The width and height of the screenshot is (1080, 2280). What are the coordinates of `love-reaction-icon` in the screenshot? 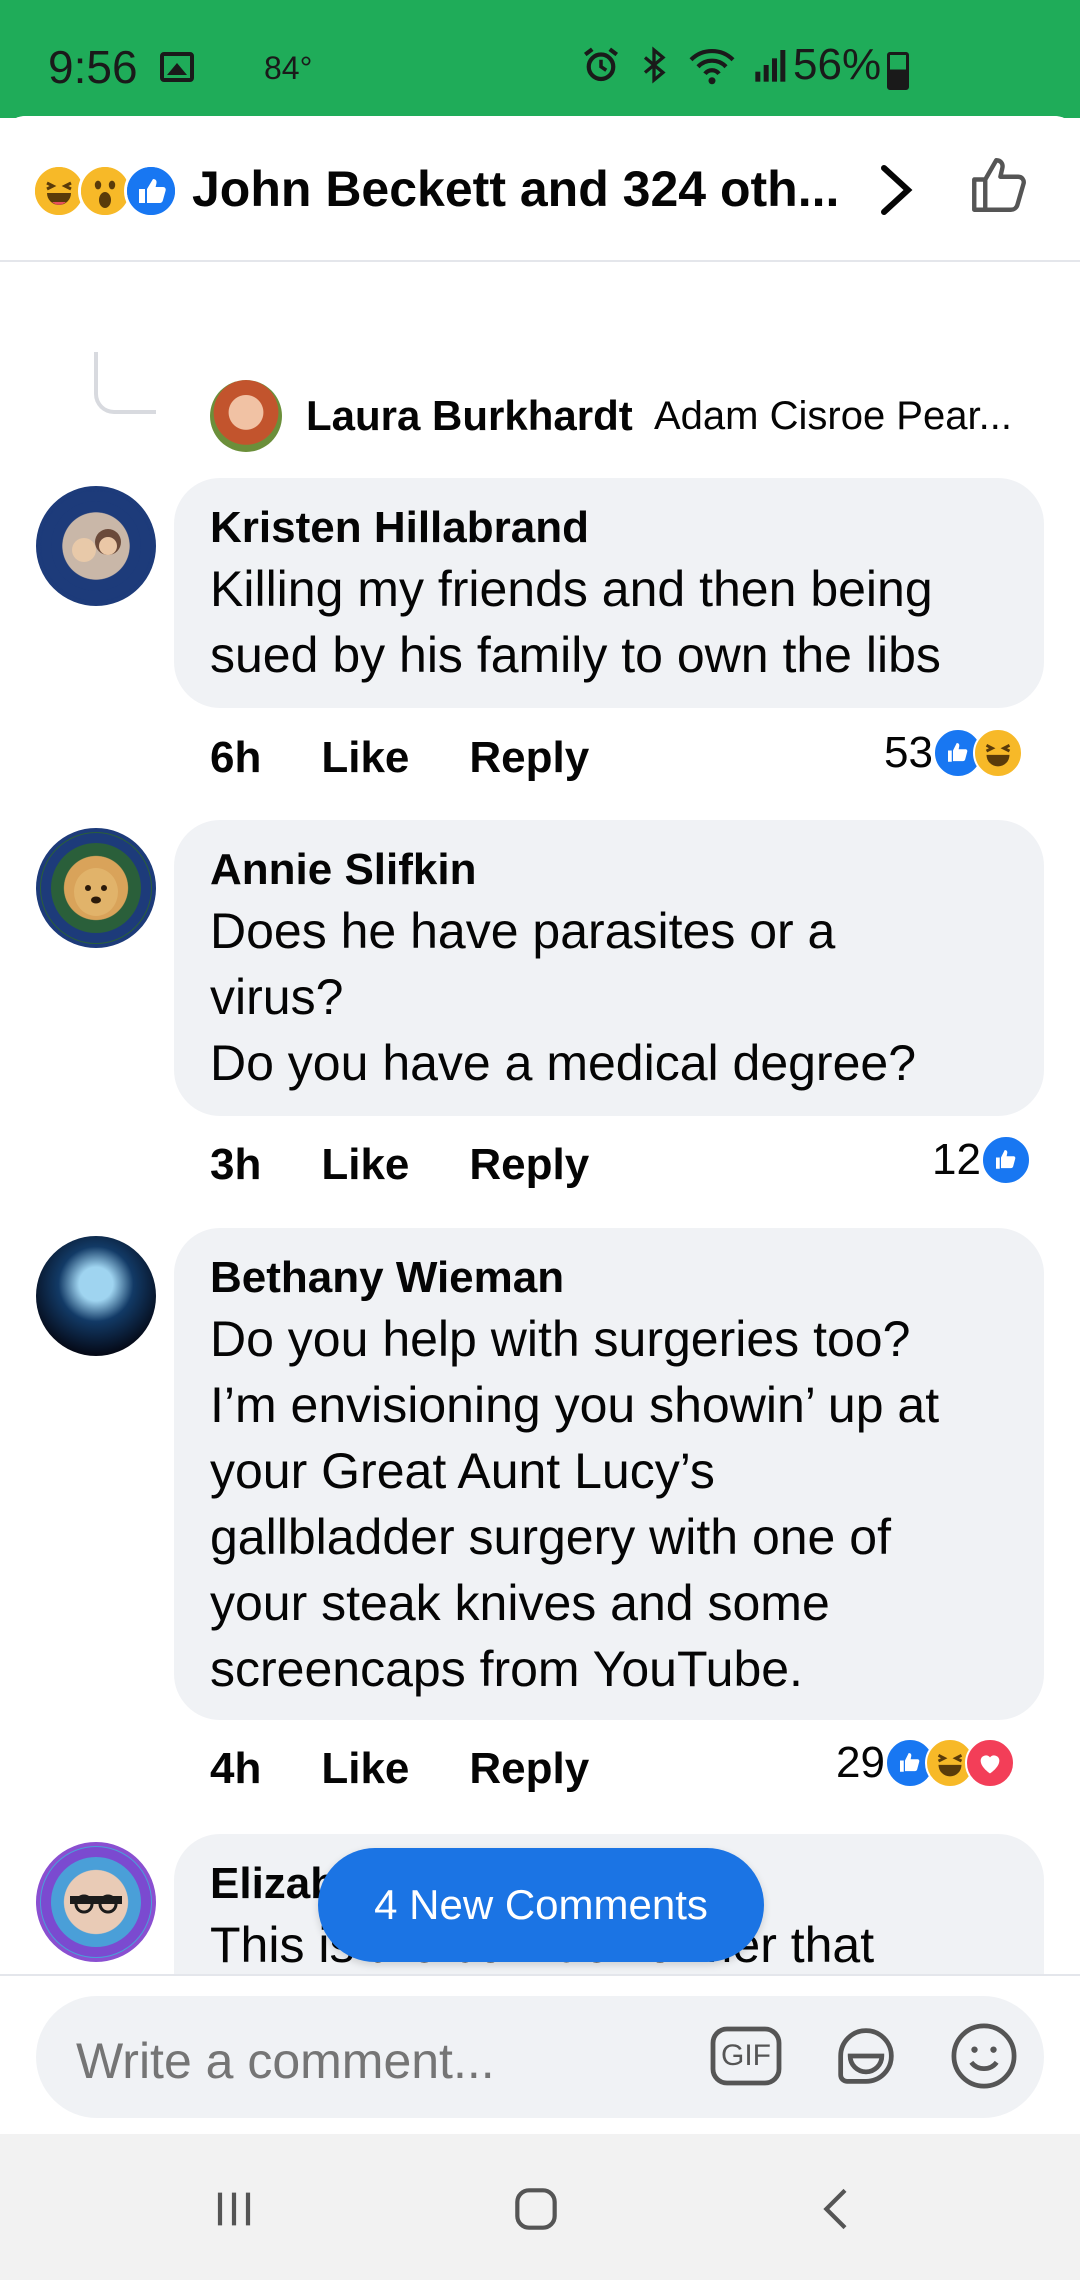 It's located at (989, 1763).